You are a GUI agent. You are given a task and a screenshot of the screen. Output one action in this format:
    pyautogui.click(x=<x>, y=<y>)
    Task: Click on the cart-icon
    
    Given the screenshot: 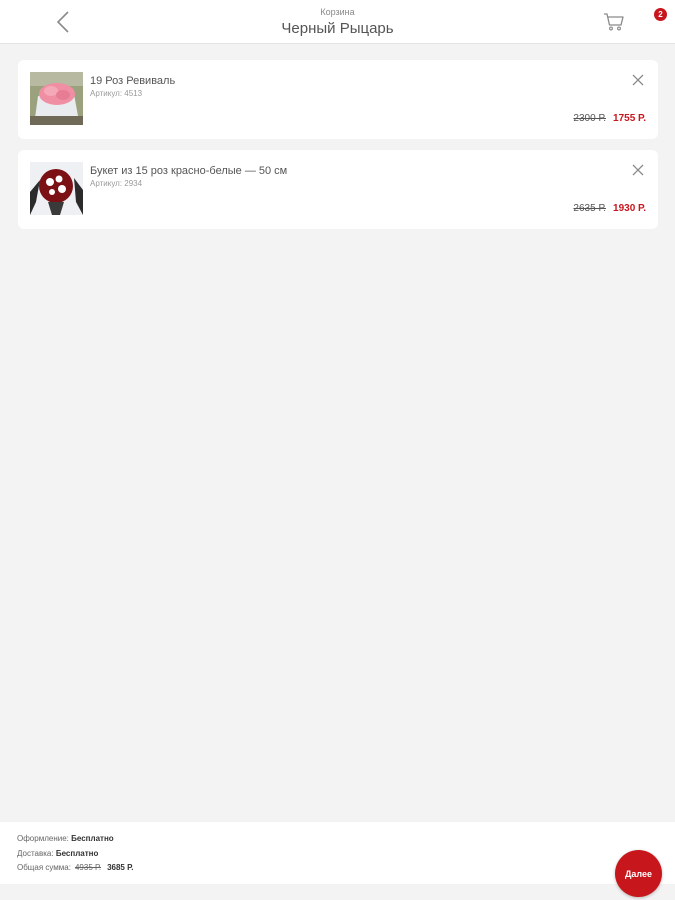 What is the action you would take?
    pyautogui.click(x=614, y=22)
    